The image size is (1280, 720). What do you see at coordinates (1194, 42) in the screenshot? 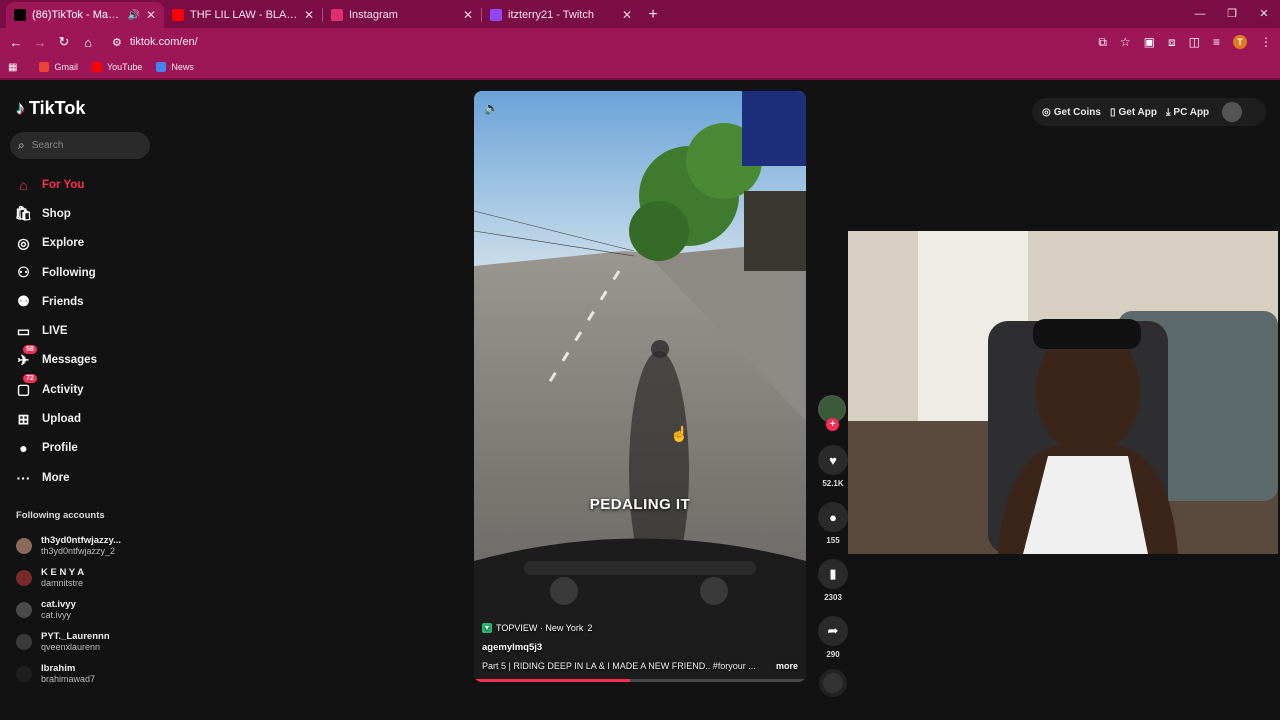
I see `sidebar-icon: ◫` at bounding box center [1194, 42].